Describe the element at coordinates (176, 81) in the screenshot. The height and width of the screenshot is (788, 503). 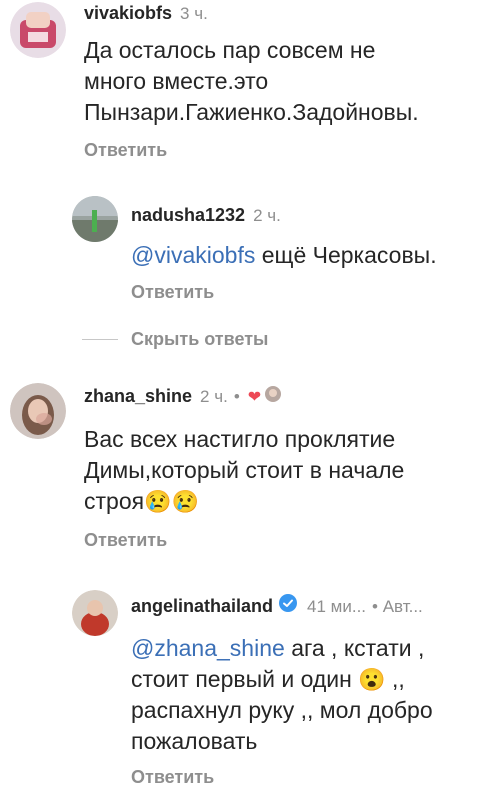
I see `comment-text-line: много вместе.это` at that location.